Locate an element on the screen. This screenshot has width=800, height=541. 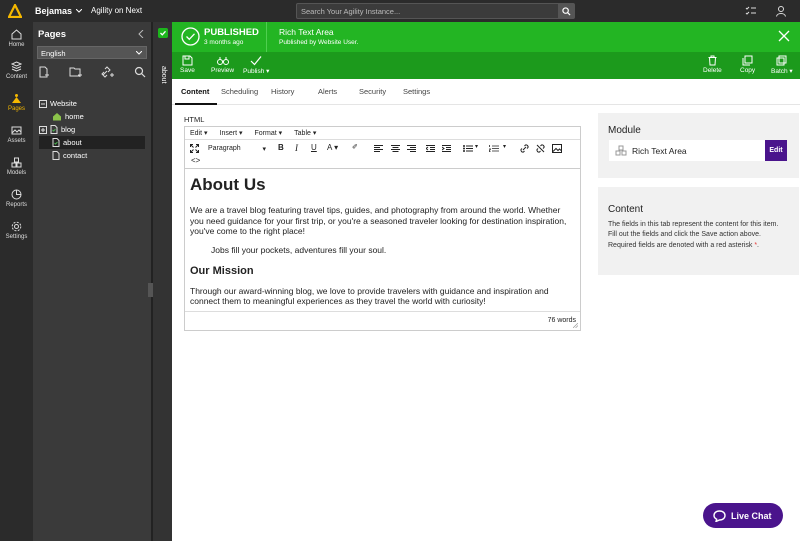
nav-settings: Settings is located at coordinates (16, 230).